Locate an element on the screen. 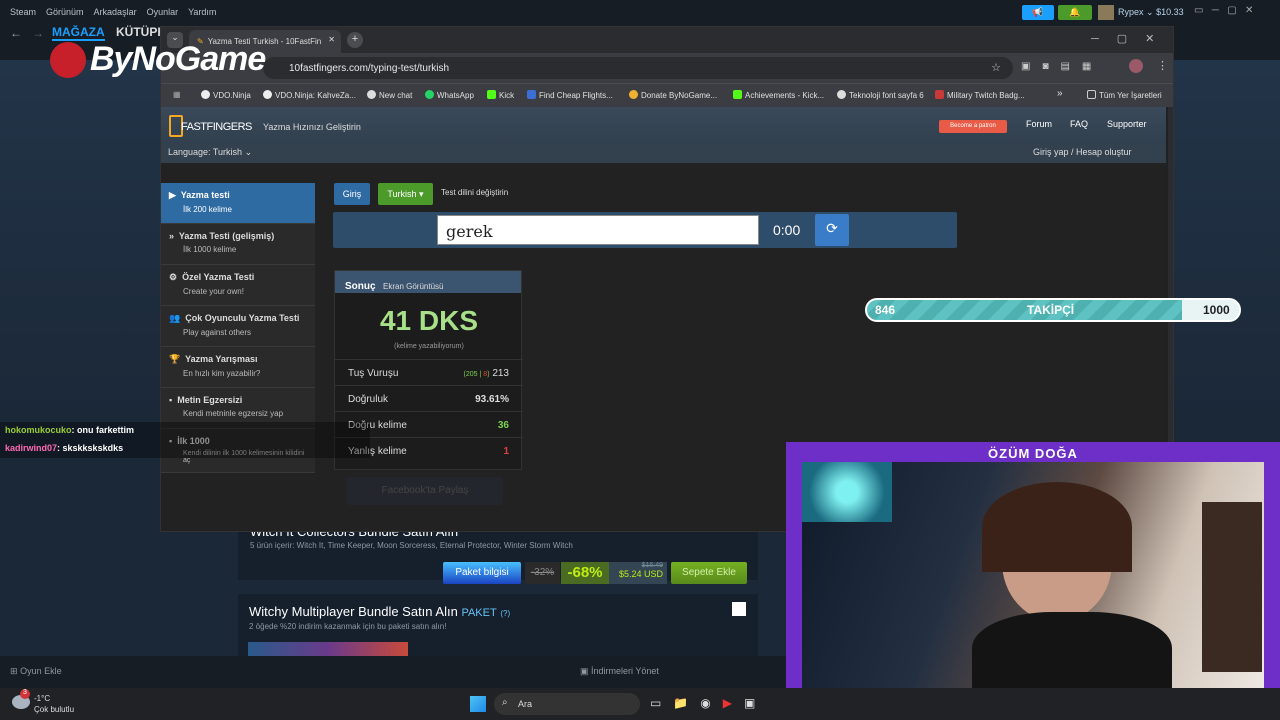 The width and height of the screenshot is (1280, 720). bundle-2-help: (?) is located at coordinates (505, 613).